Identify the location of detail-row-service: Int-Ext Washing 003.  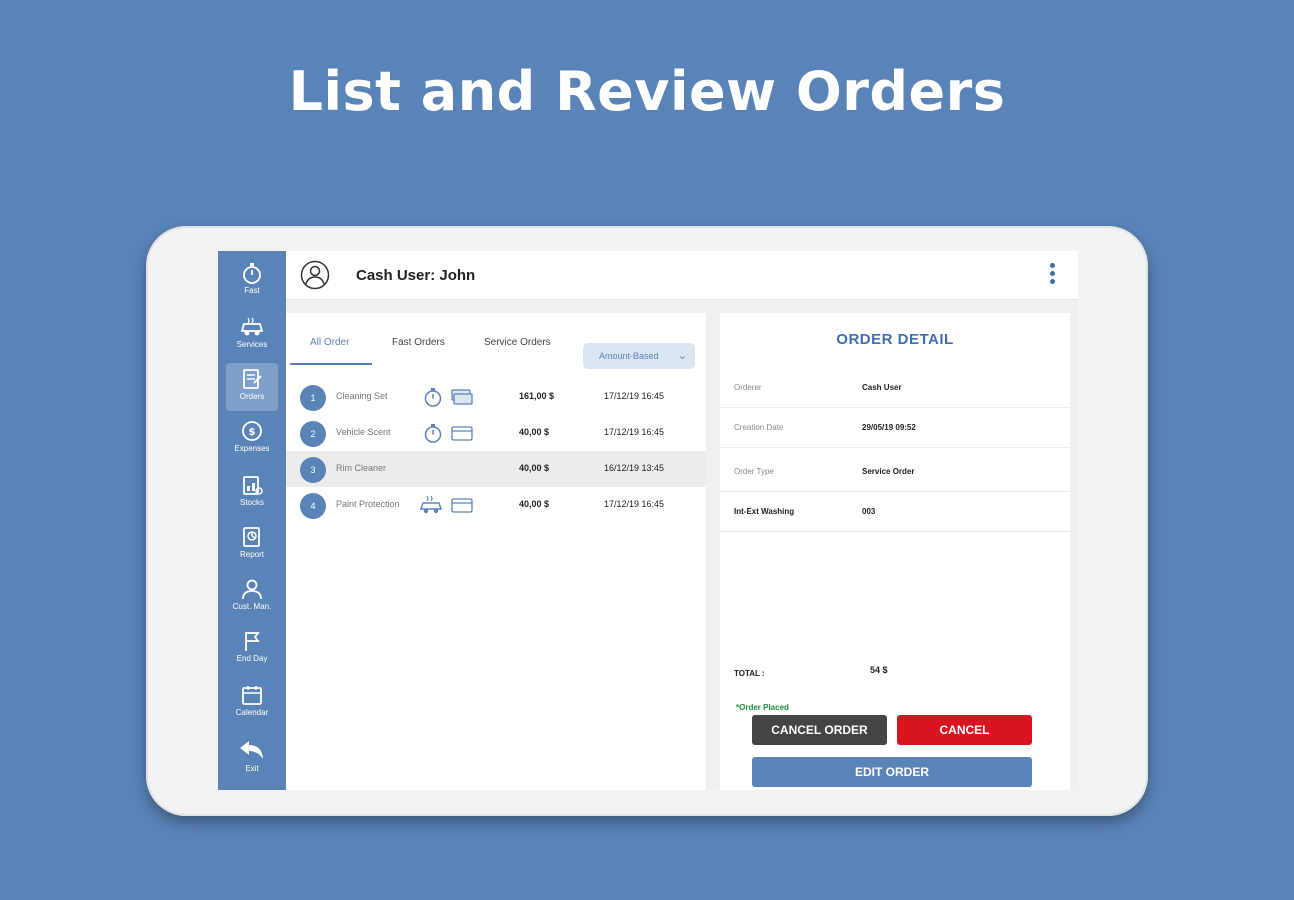
(895, 511).